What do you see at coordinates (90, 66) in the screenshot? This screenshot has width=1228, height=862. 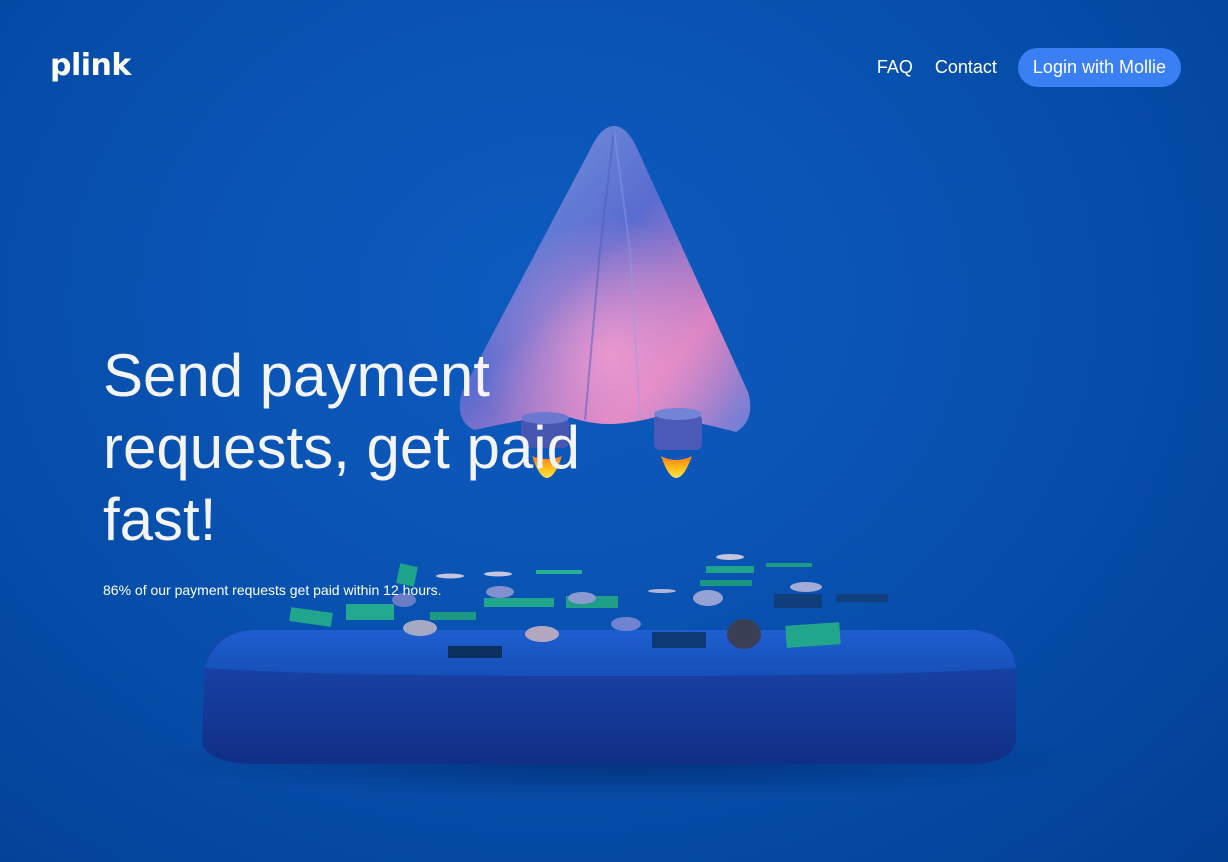 I see `plink-logo: plink` at bounding box center [90, 66].